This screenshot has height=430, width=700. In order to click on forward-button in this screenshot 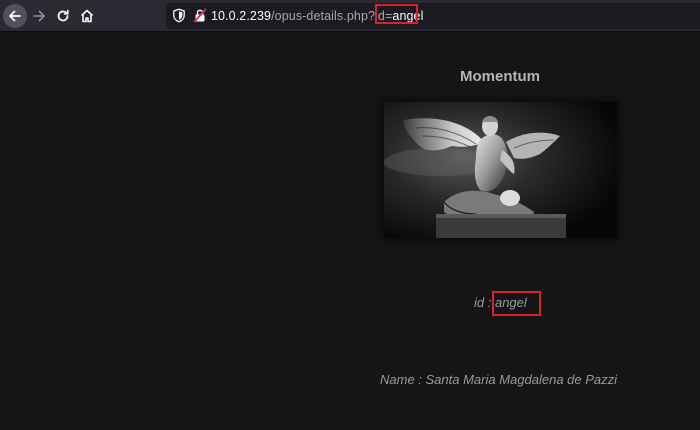, I will do `click(39, 16)`.